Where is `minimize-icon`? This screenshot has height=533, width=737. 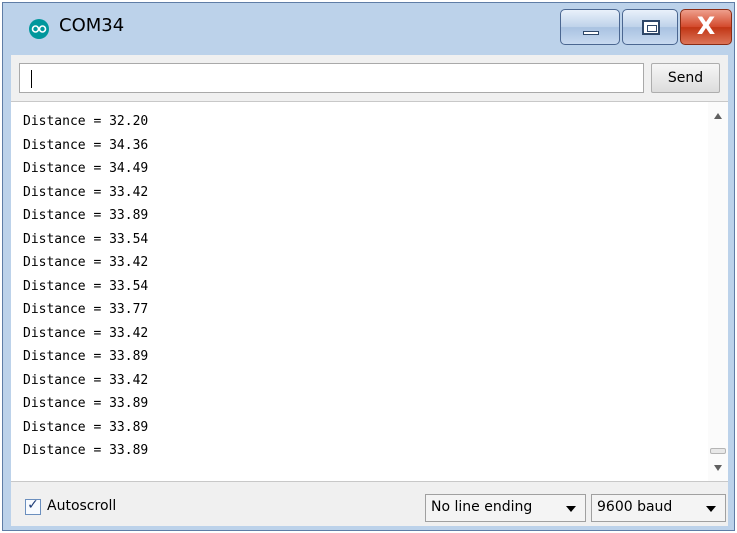 minimize-icon is located at coordinates (591, 33).